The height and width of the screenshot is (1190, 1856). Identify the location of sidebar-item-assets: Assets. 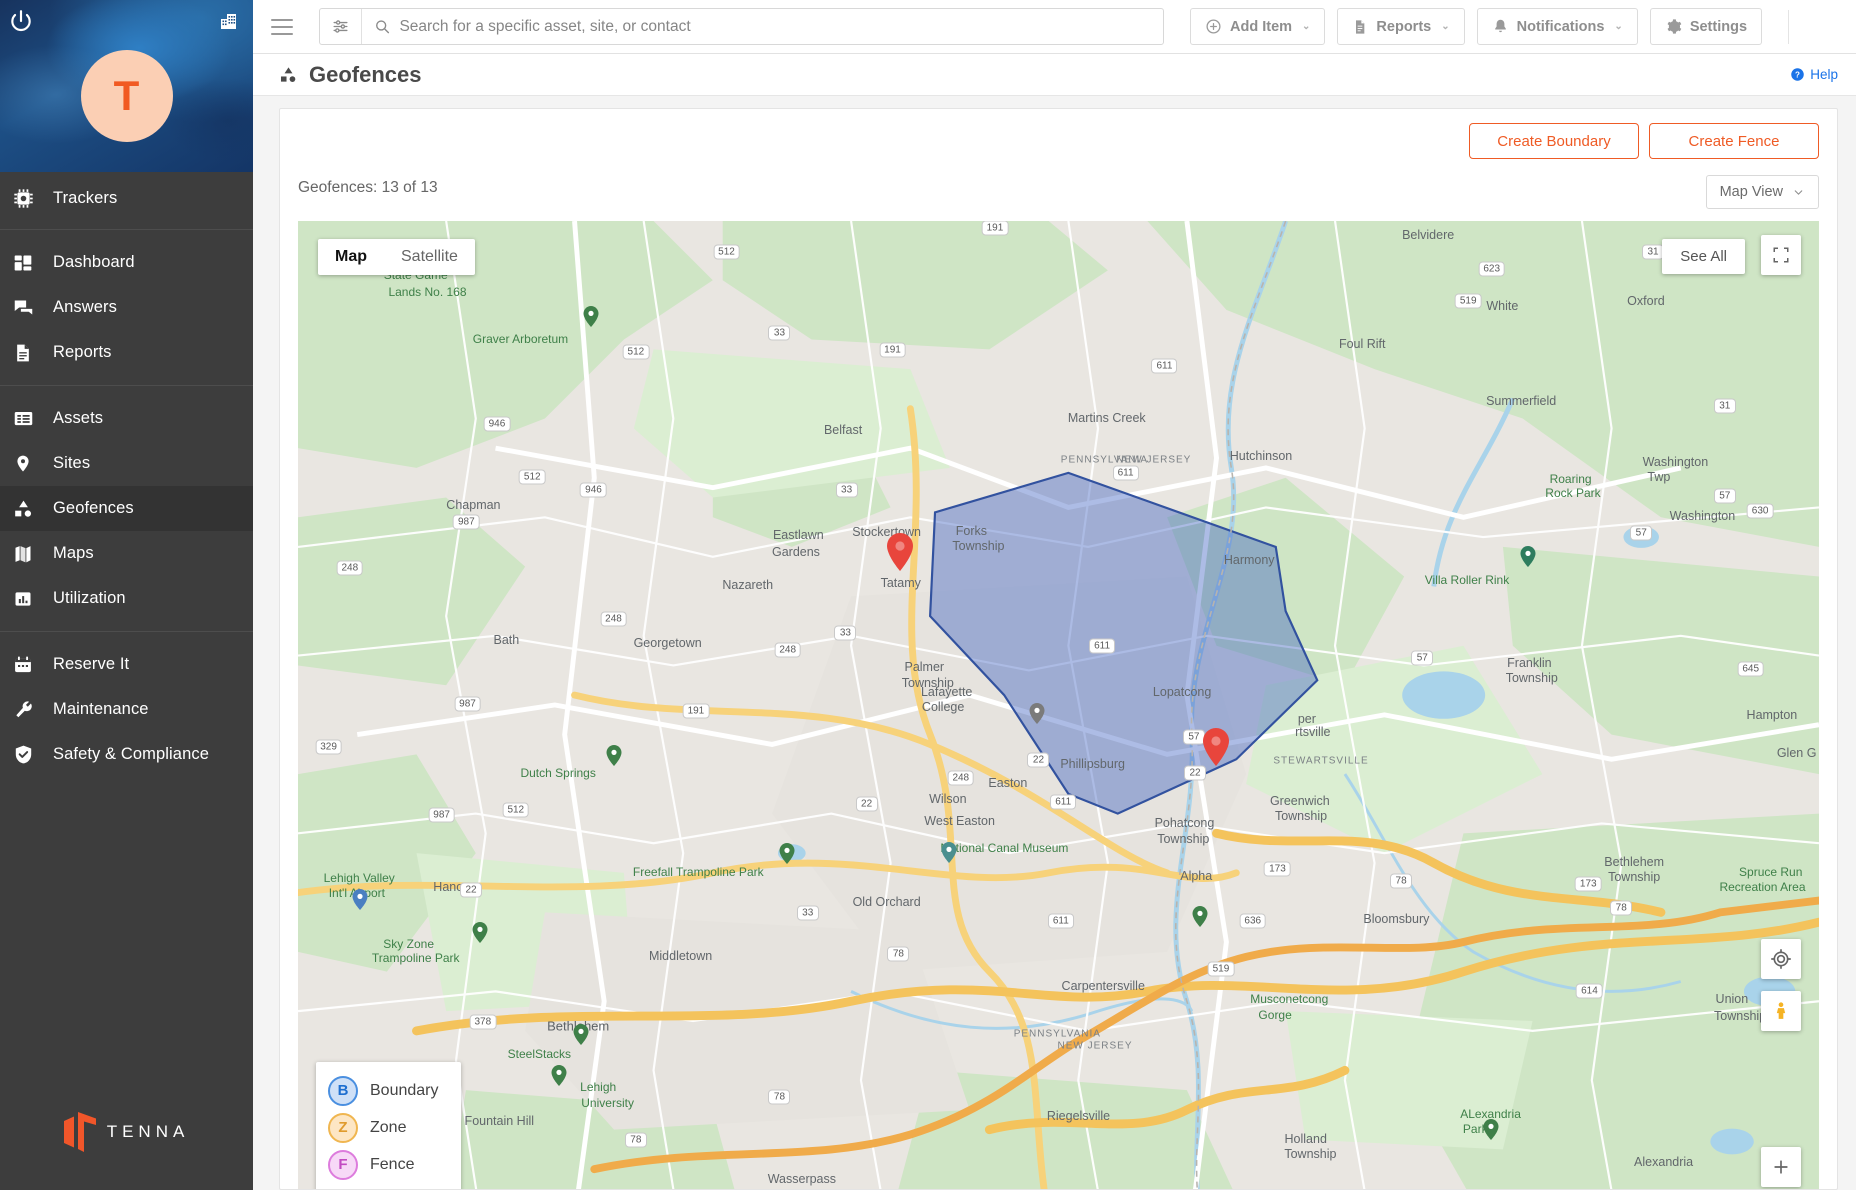
(126, 418).